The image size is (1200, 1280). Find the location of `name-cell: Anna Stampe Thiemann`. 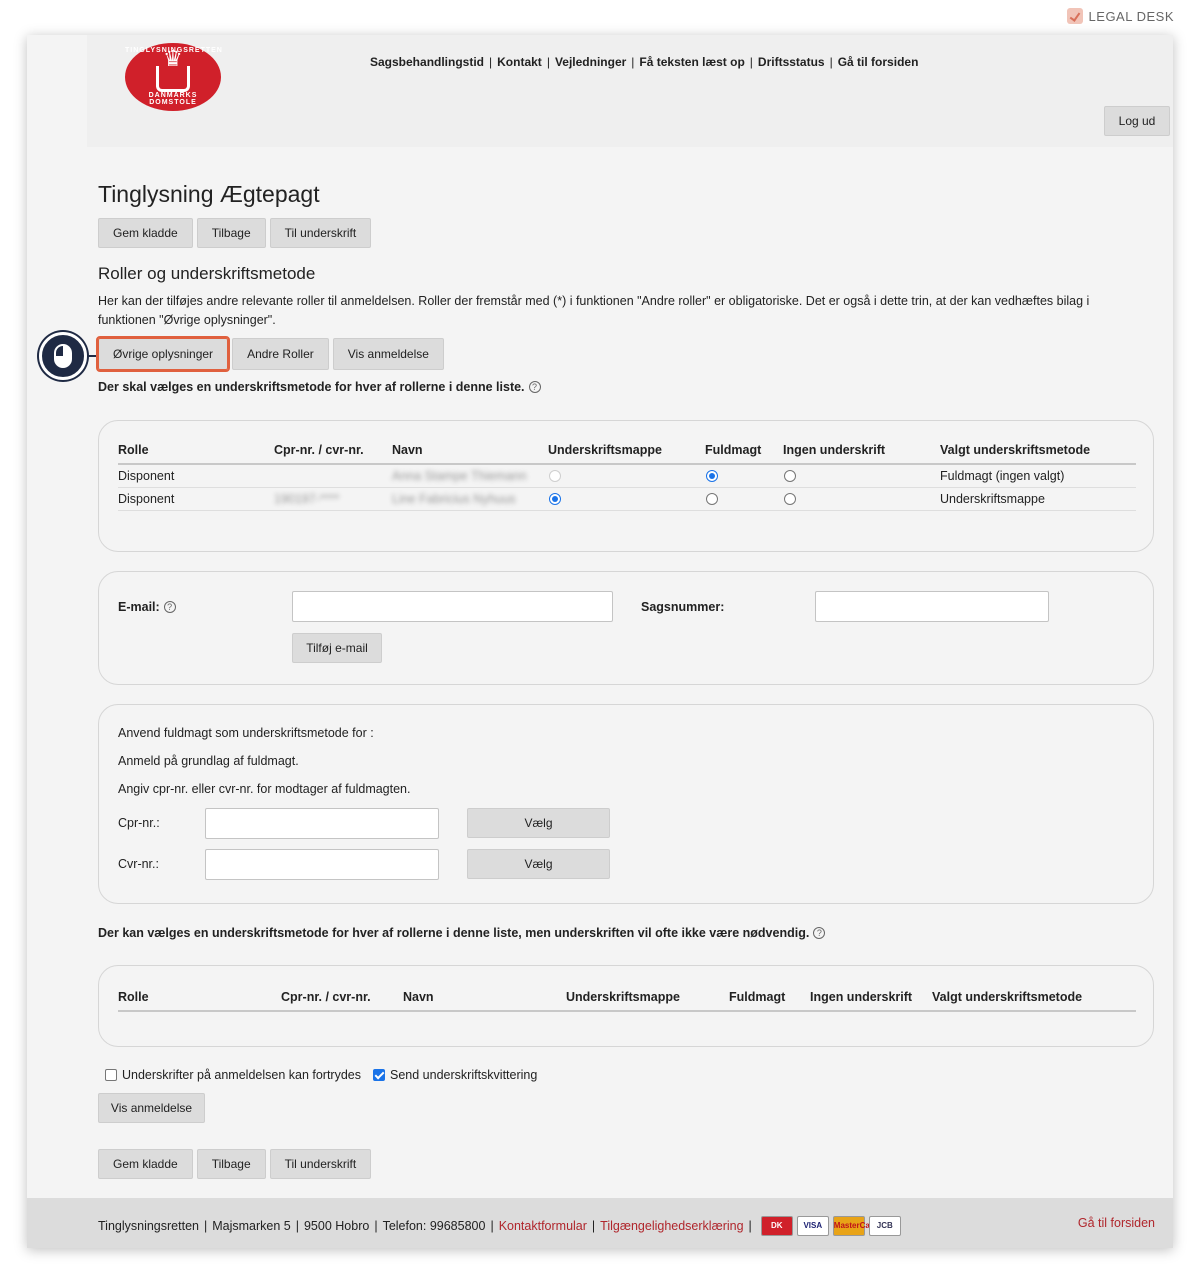

name-cell: Anna Stampe Thiemann is located at coordinates (470, 476).